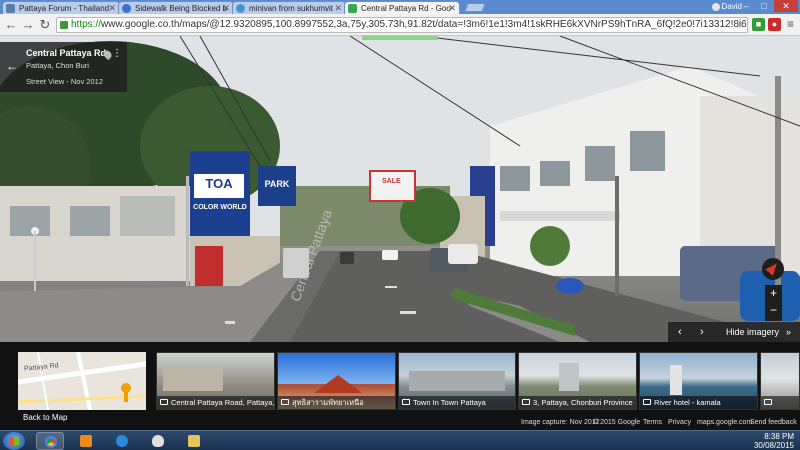 This screenshot has height=450, width=800. What do you see at coordinates (219, 183) in the screenshot?
I see `toa-billboard-text: TOA` at bounding box center [219, 183].